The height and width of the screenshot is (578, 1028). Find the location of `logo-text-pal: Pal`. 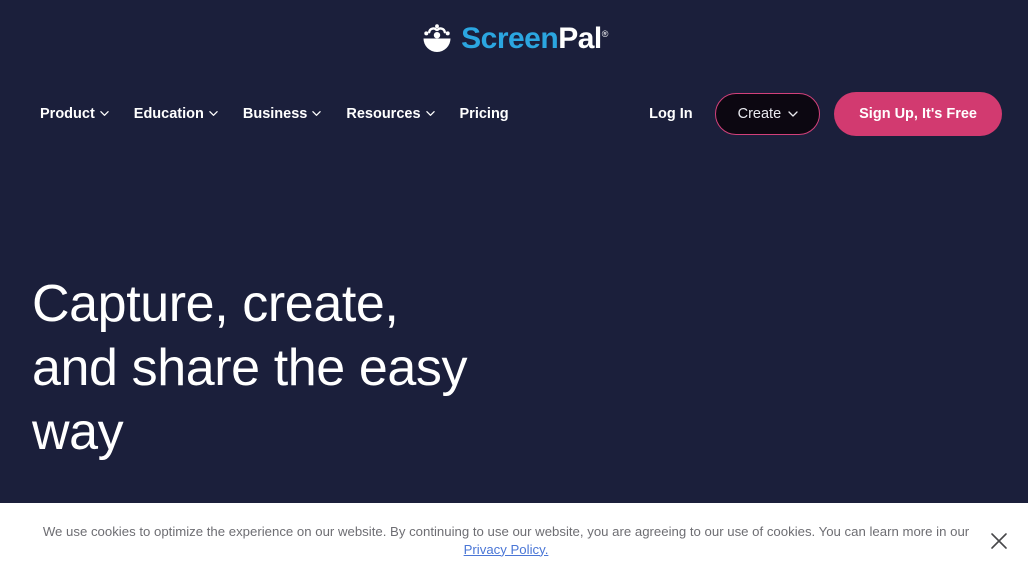

logo-text-pal: Pal is located at coordinates (580, 38).